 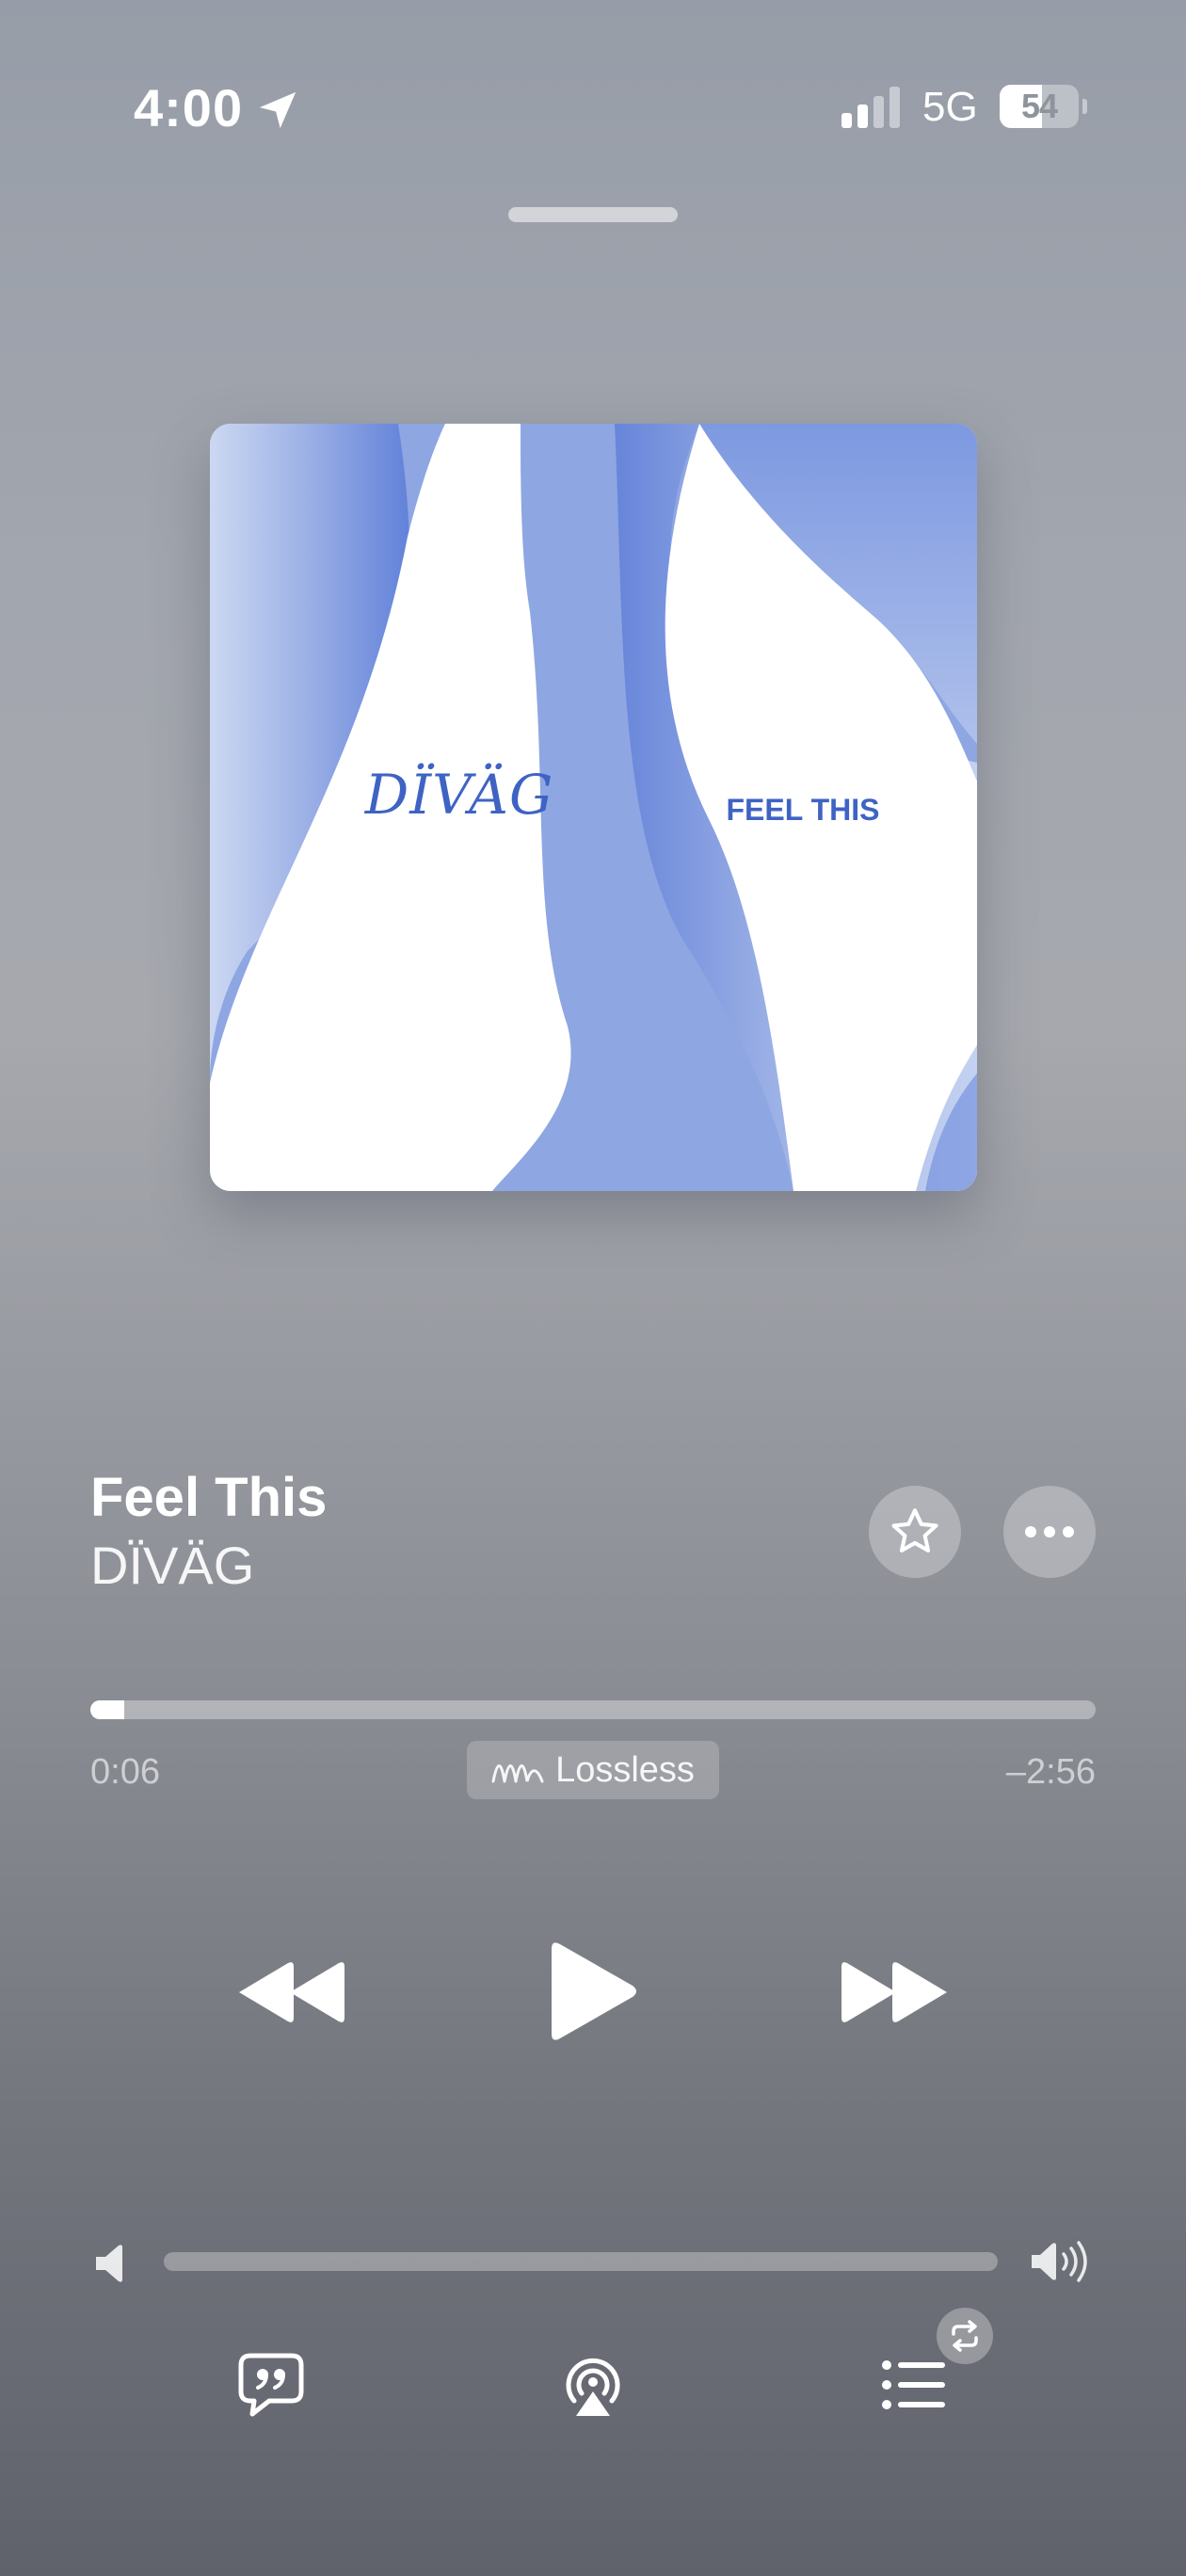 I want to click on track-artist: DÏVÄG, so click(x=172, y=1566).